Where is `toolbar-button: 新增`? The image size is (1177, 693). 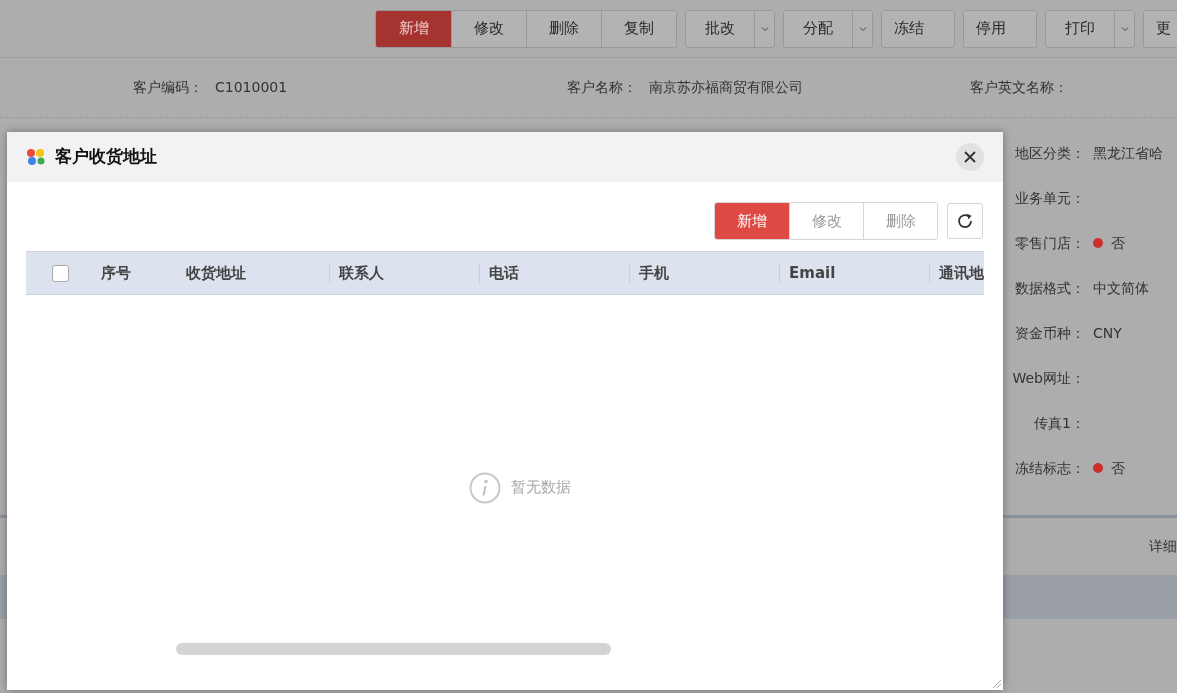 toolbar-button: 新增 is located at coordinates (413, 28).